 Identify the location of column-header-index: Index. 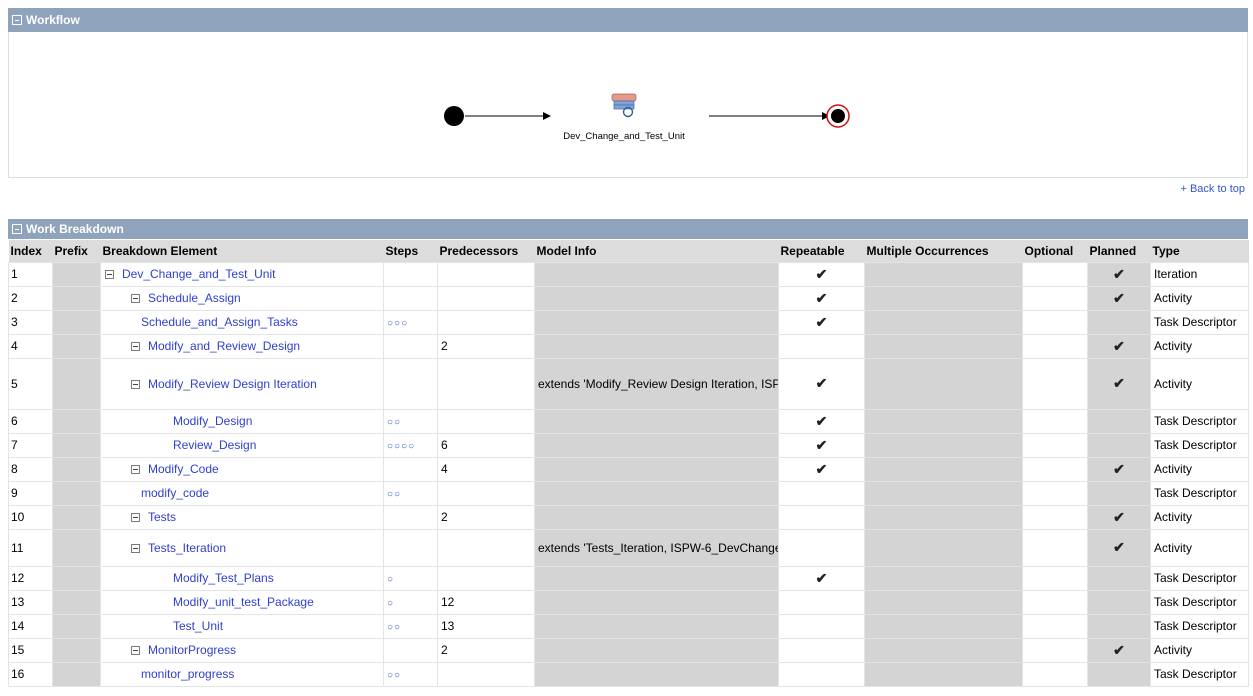
(30, 251).